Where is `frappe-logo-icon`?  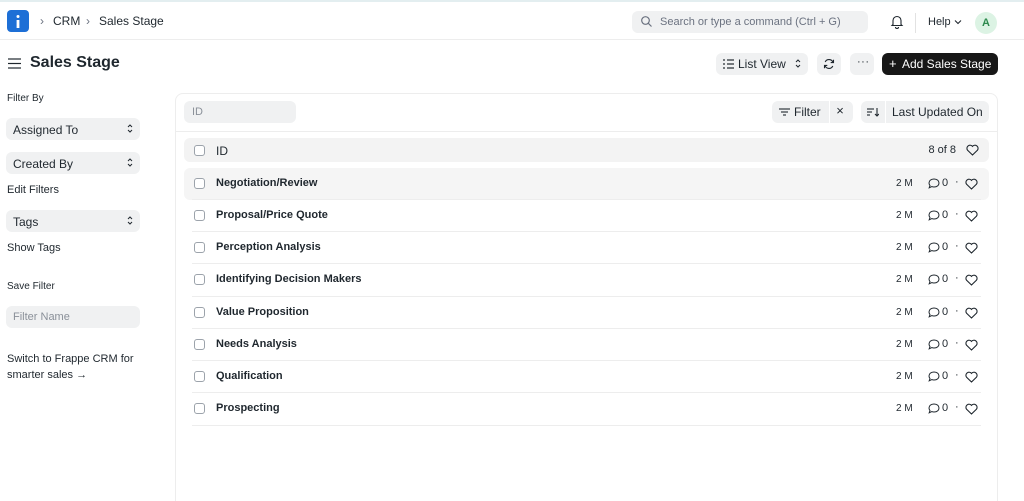
frappe-logo-icon is located at coordinates (18, 21).